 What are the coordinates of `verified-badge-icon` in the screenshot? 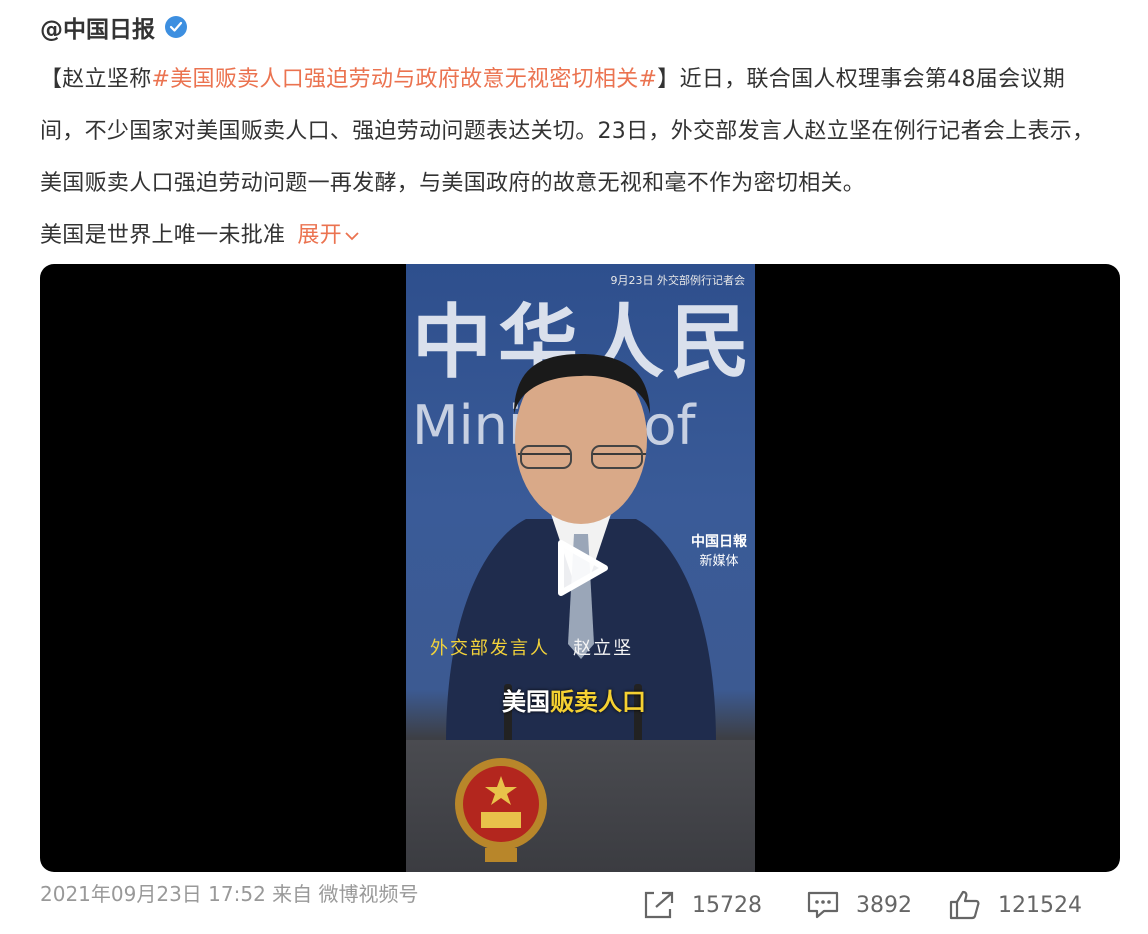 It's located at (176, 27).